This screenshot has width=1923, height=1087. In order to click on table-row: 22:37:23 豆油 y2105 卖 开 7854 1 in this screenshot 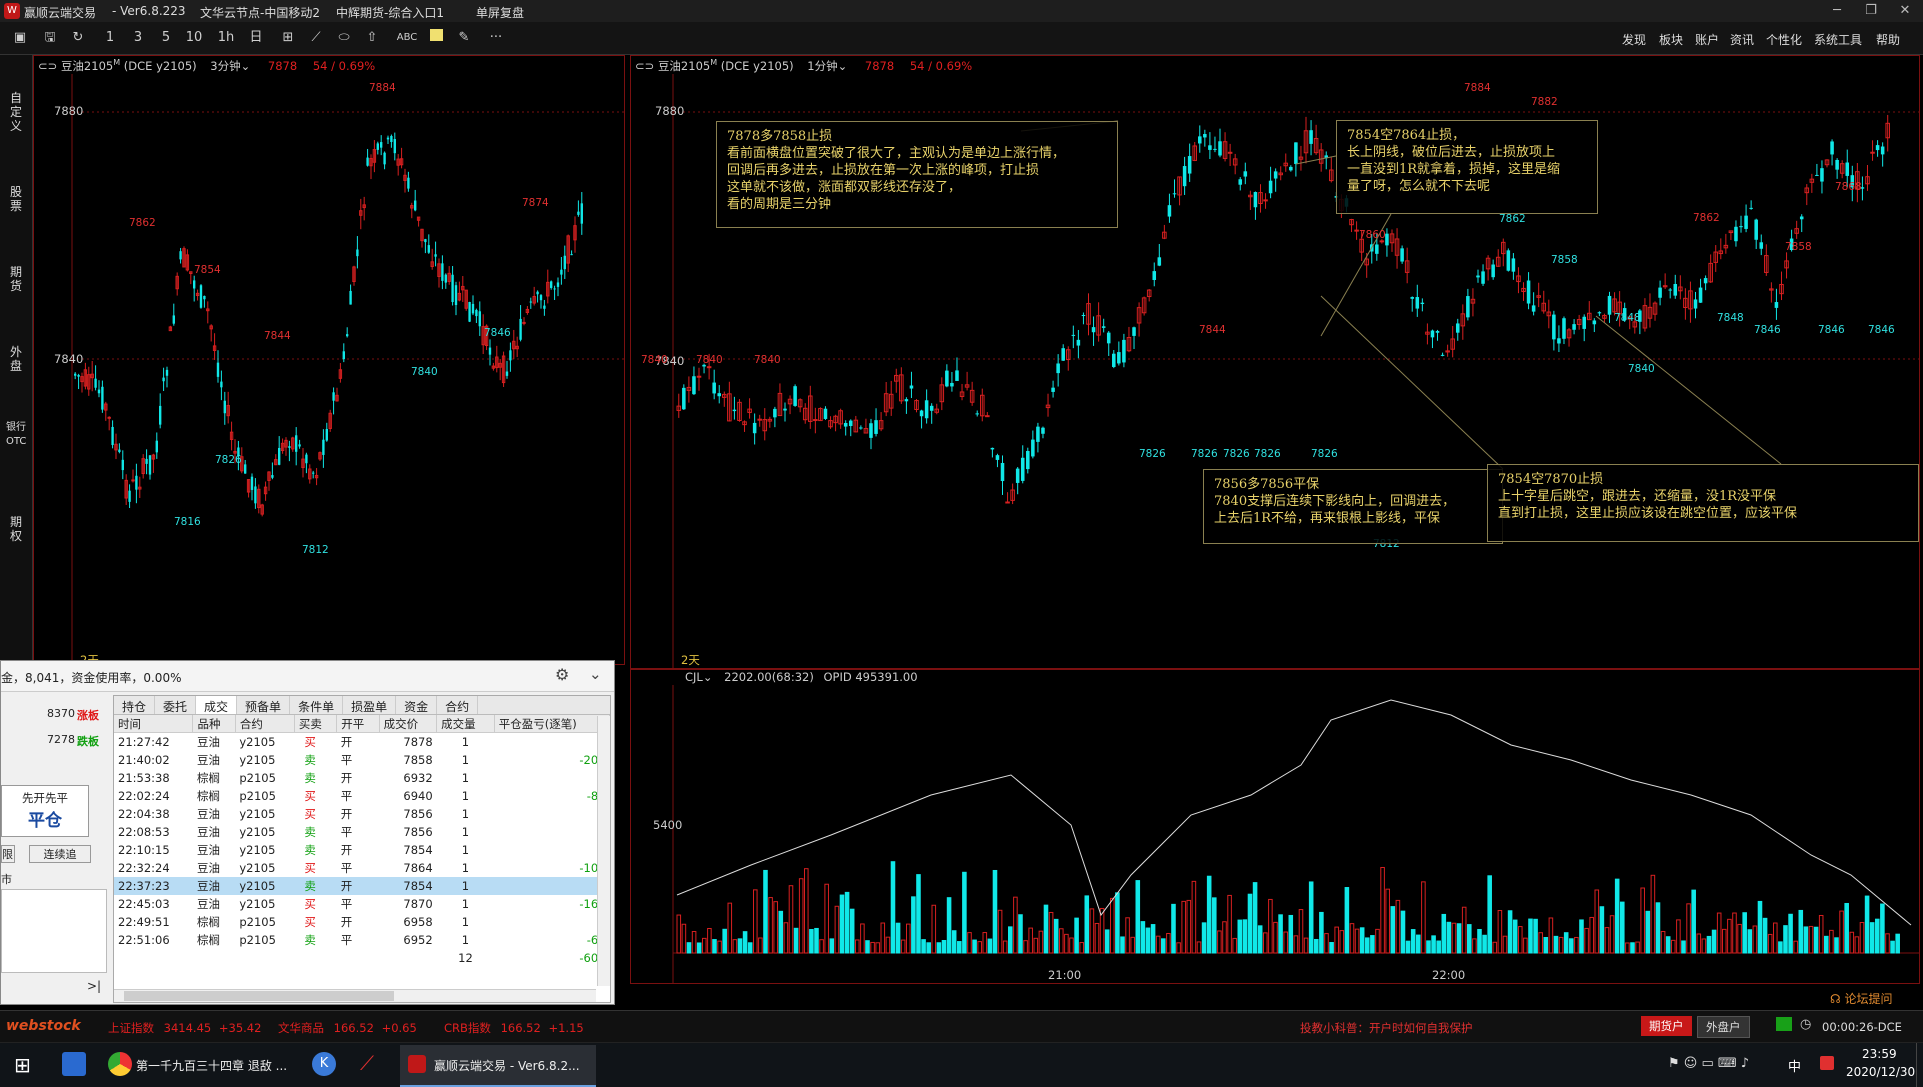, I will do `click(362, 886)`.